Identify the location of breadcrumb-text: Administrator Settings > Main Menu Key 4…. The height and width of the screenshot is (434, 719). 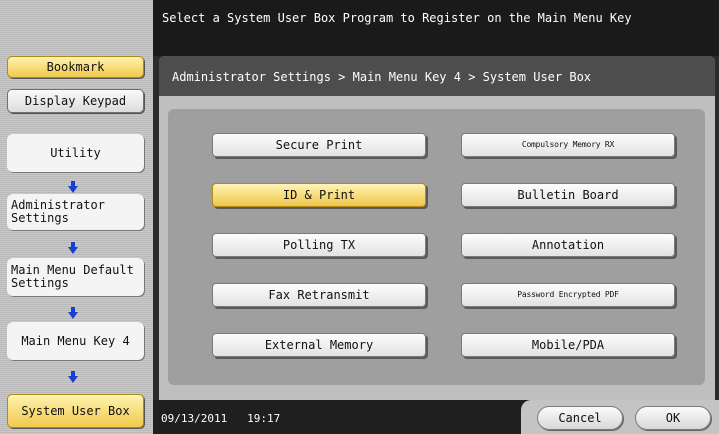
(382, 77).